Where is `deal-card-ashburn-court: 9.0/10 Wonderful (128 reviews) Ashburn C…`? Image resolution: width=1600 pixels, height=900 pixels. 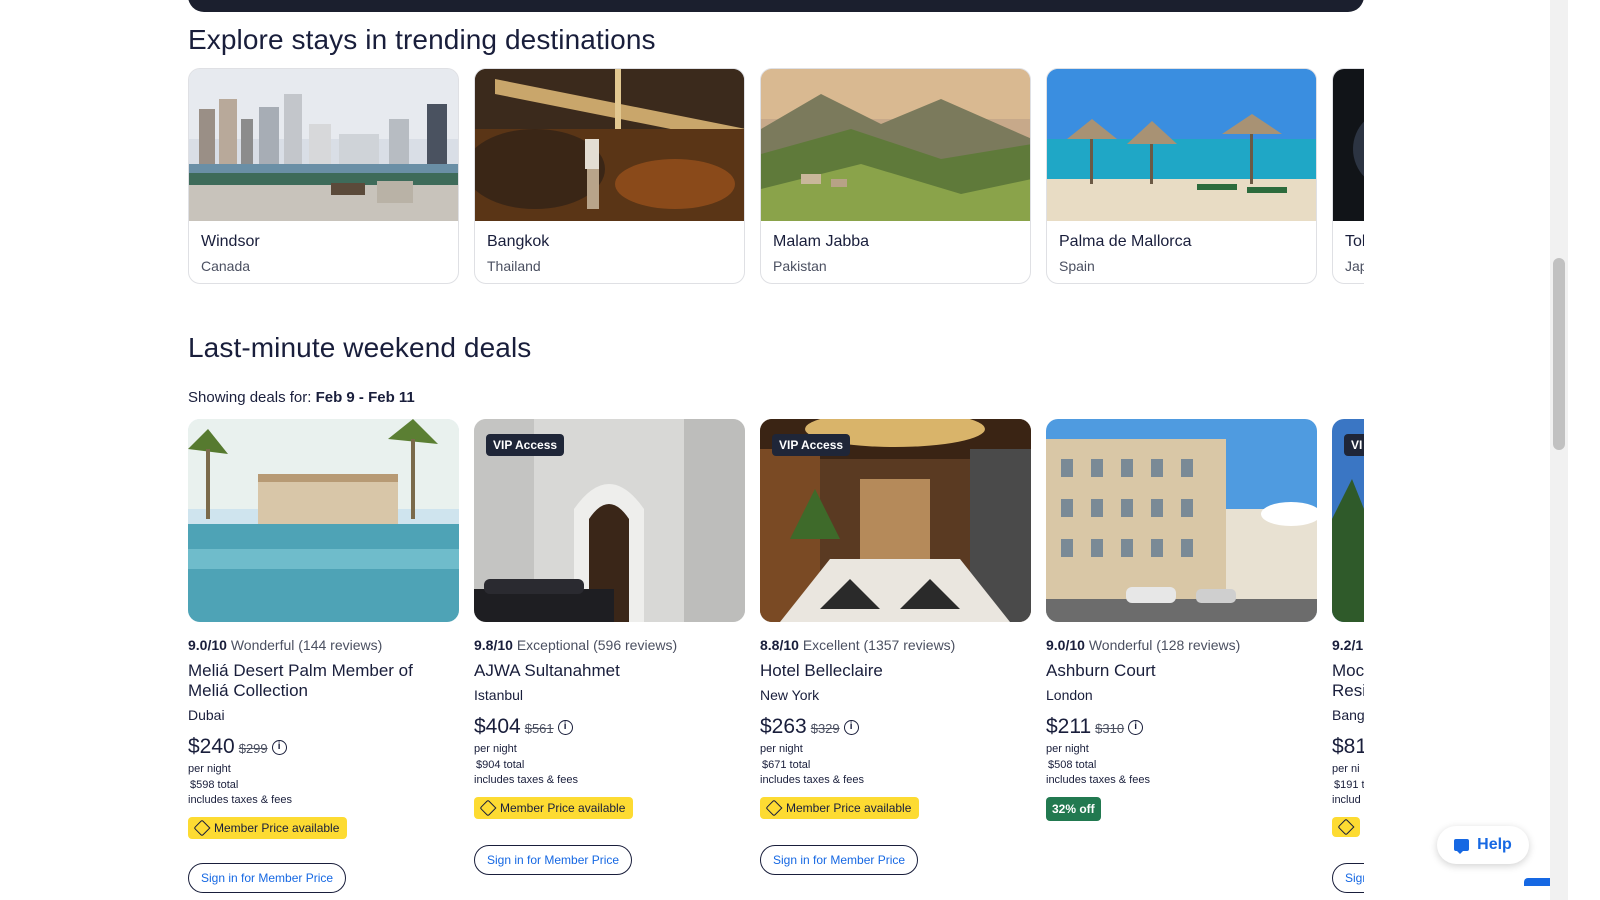
deal-card-ashburn-court: 9.0/10 Wonderful (128 reviews) Ashburn C… is located at coordinates (1181, 654).